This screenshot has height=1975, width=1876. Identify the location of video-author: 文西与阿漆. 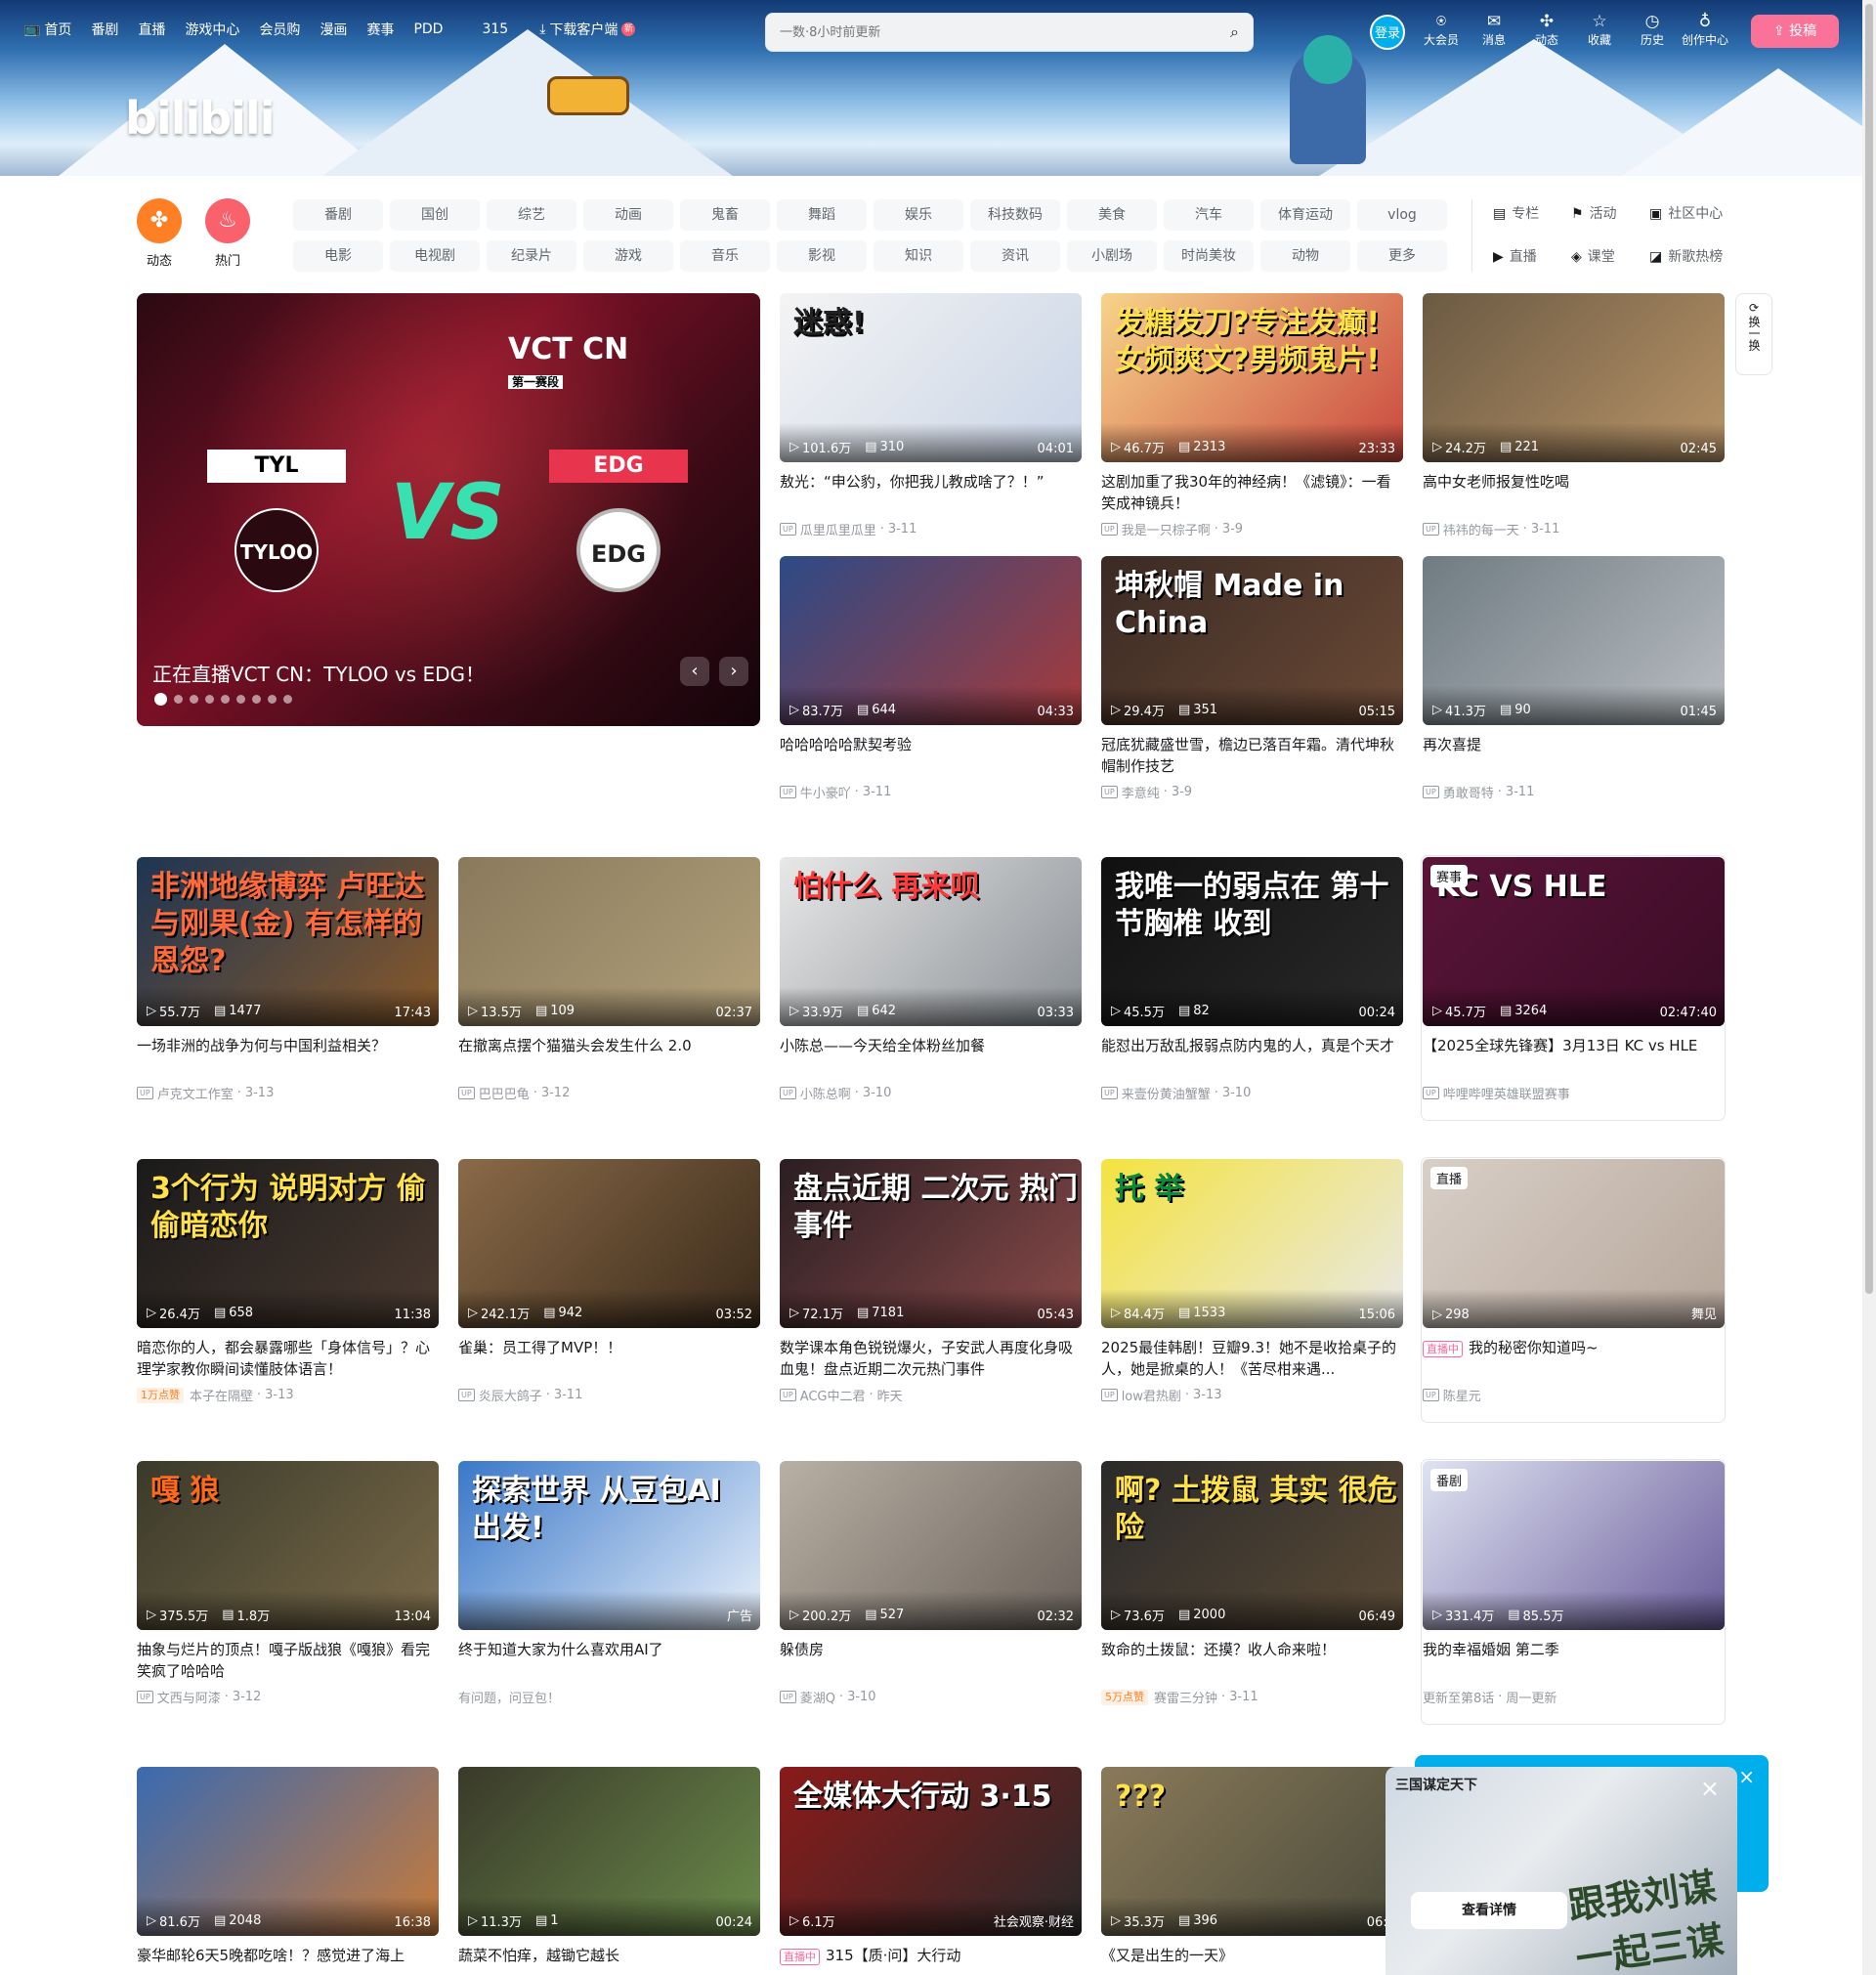
(189, 1697).